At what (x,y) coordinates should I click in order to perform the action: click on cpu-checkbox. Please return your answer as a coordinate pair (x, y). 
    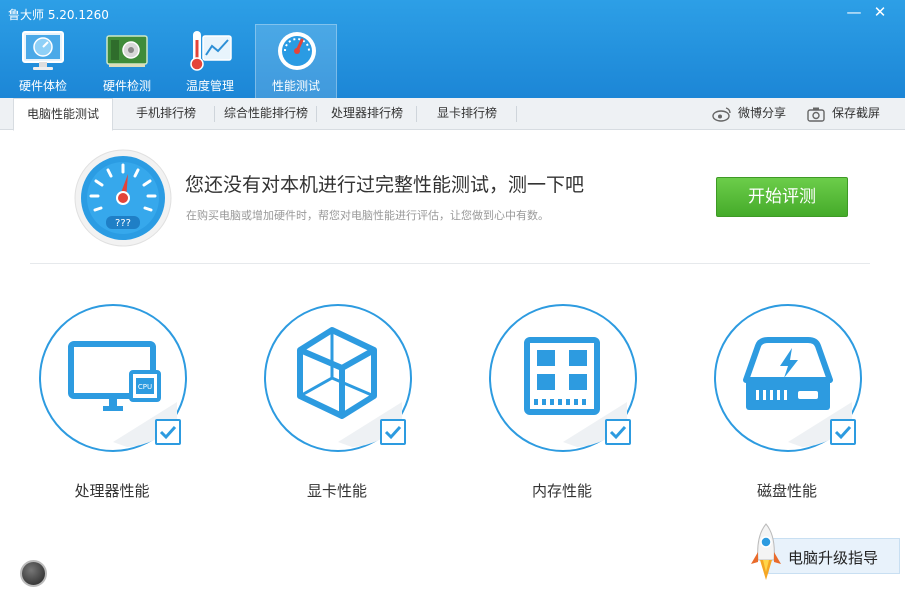
    Looking at the image, I should click on (168, 432).